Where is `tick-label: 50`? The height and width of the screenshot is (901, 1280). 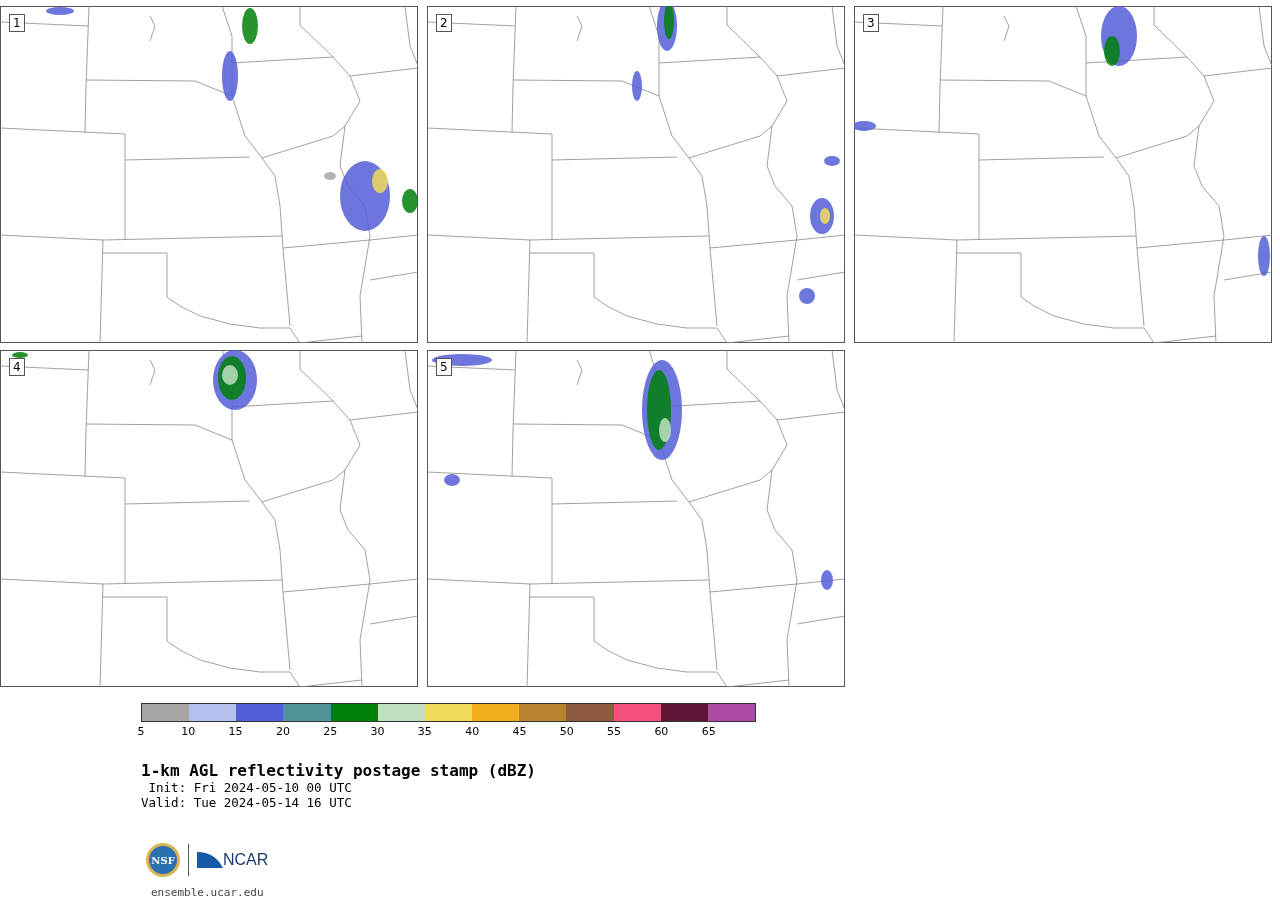
tick-label: 50 is located at coordinates (566, 732).